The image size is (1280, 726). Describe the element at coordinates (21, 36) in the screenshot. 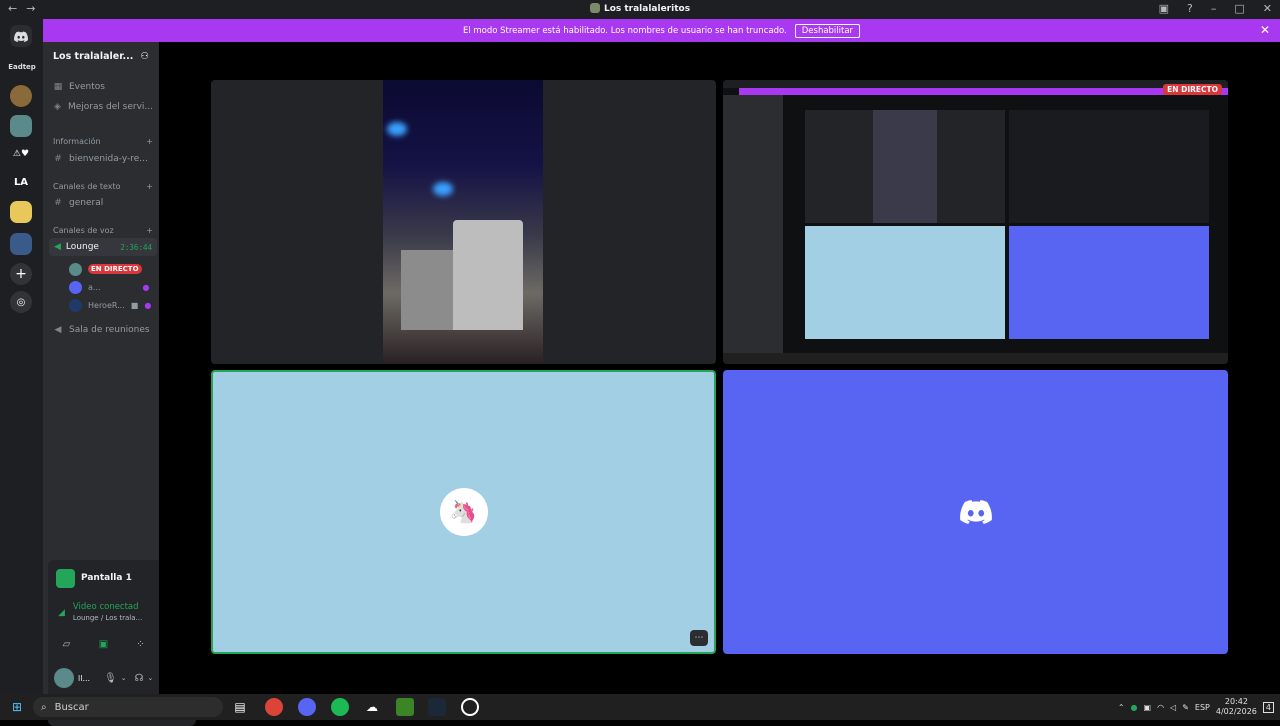

I see `discord-home-icon` at that location.